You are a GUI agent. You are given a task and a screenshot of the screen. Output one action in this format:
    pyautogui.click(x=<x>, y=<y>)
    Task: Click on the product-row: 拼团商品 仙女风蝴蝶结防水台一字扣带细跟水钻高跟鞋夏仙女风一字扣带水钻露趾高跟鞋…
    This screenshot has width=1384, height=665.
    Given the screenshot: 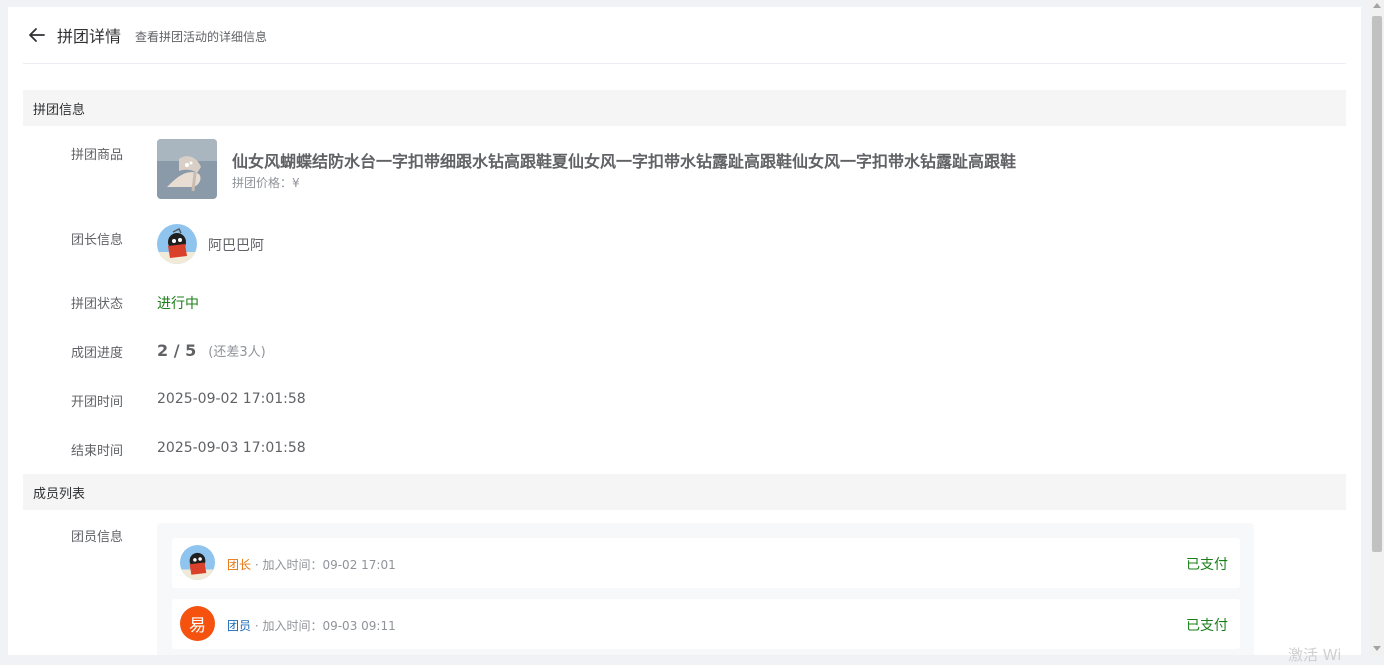 What is the action you would take?
    pyautogui.click(x=684, y=170)
    